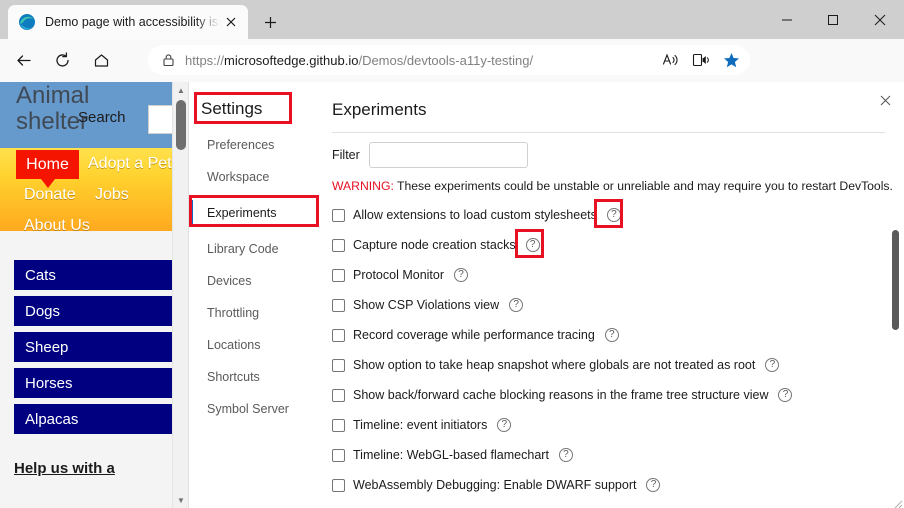 This screenshot has width=904, height=508. Describe the element at coordinates (420, 425) in the screenshot. I see `experiment-label: Timeline: event initiators` at that location.